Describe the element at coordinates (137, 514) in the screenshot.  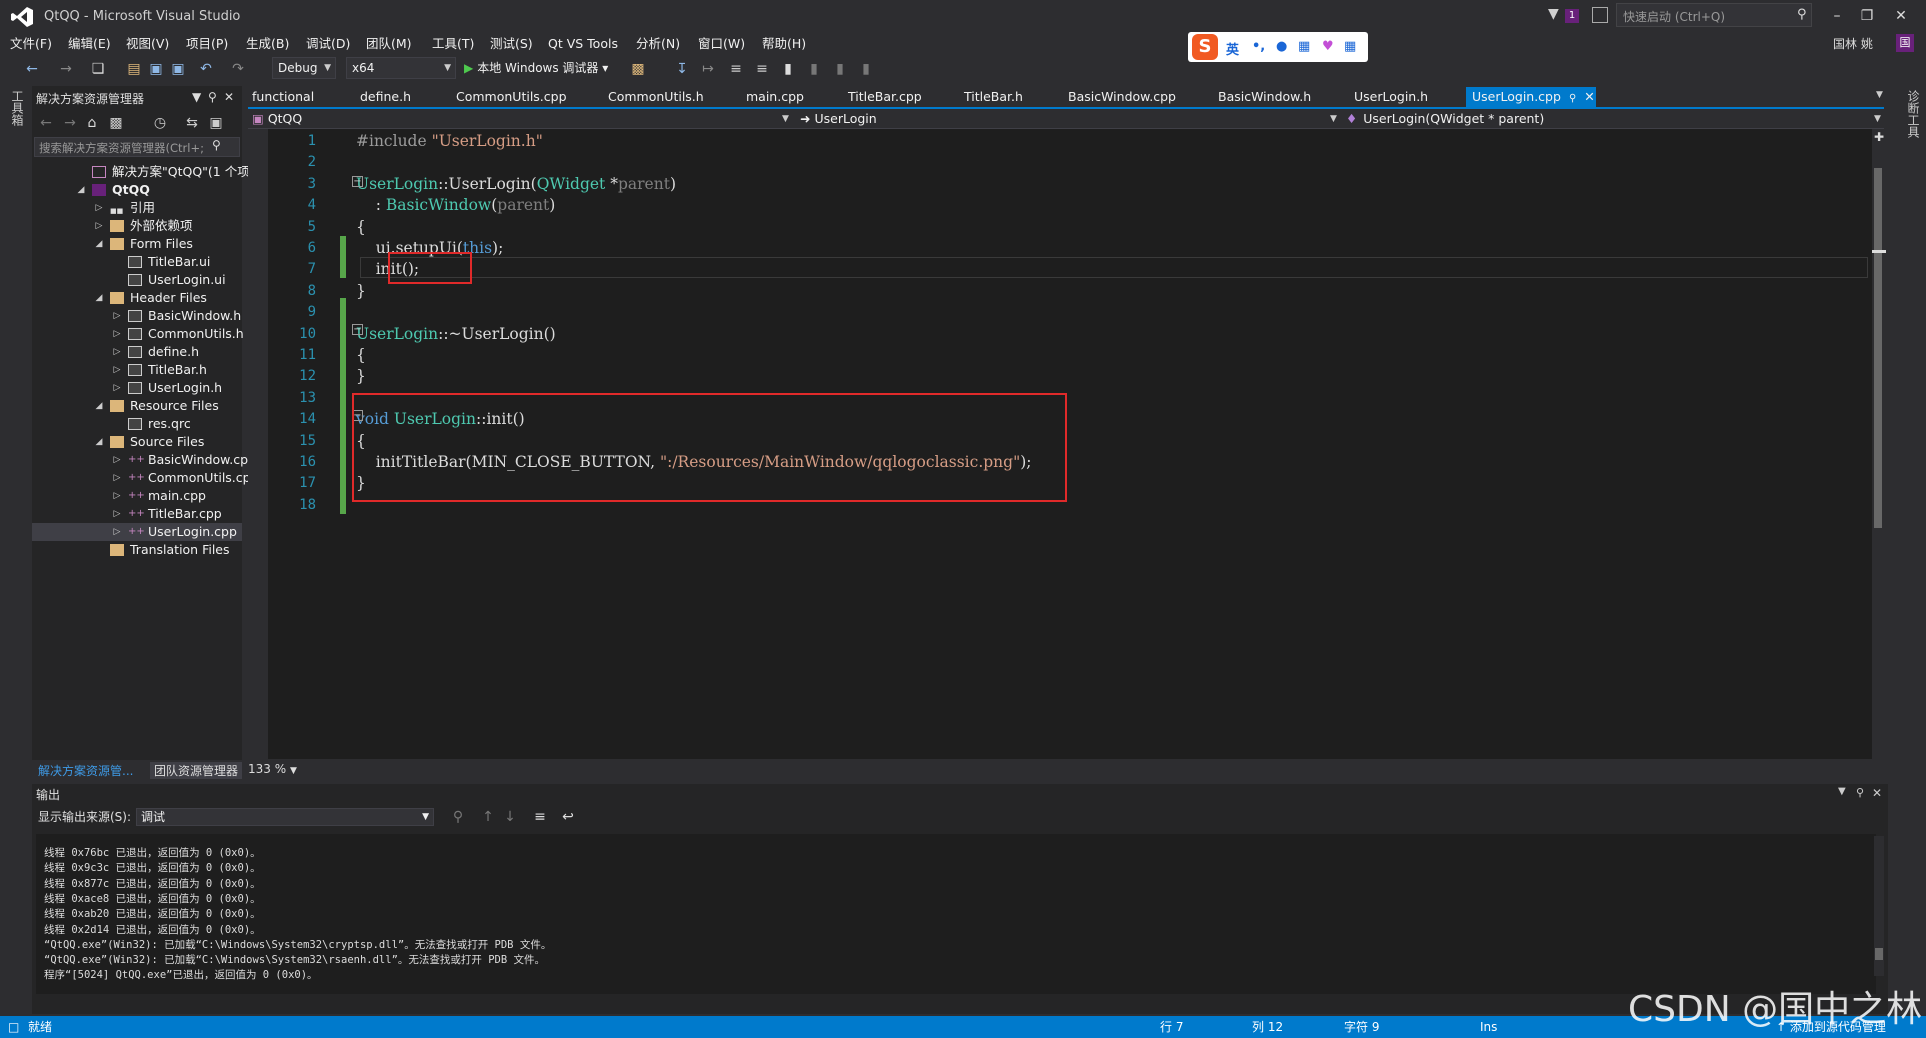
I see `tree-item: ▷ ++ TitleBar.cpp` at that location.